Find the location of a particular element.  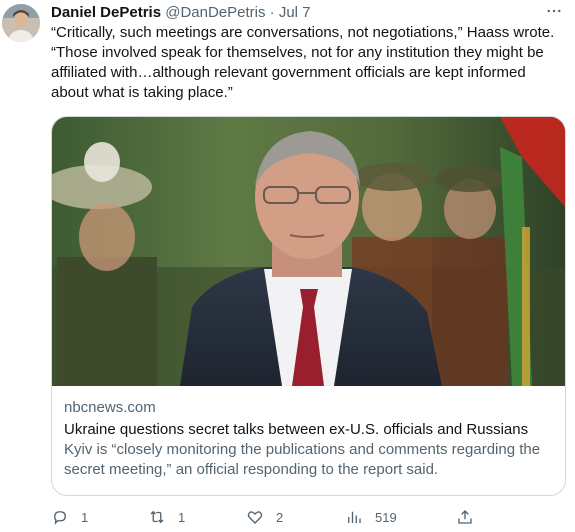

author-name: Daniel DePetris is located at coordinates (106, 12).